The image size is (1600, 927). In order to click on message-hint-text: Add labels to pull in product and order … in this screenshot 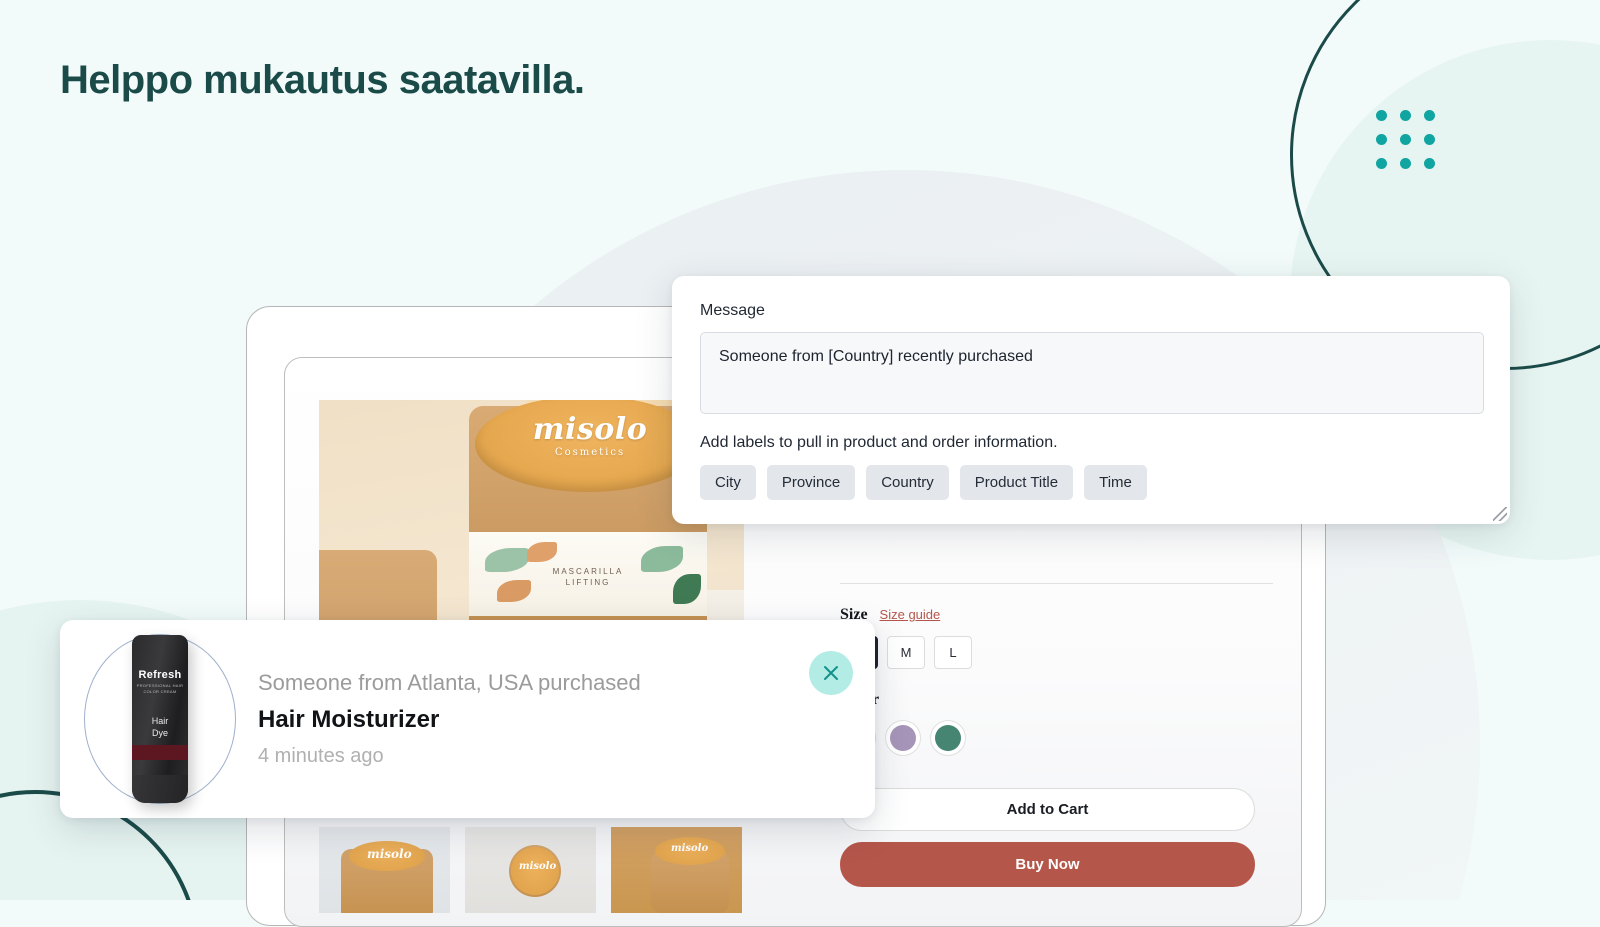, I will do `click(879, 442)`.